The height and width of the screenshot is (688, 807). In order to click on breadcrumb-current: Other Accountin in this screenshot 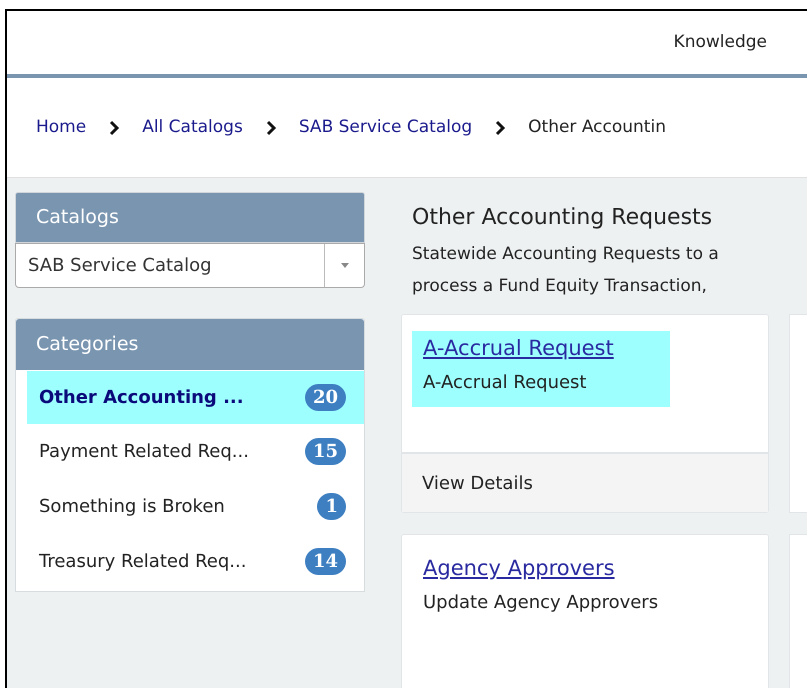, I will do `click(597, 127)`.